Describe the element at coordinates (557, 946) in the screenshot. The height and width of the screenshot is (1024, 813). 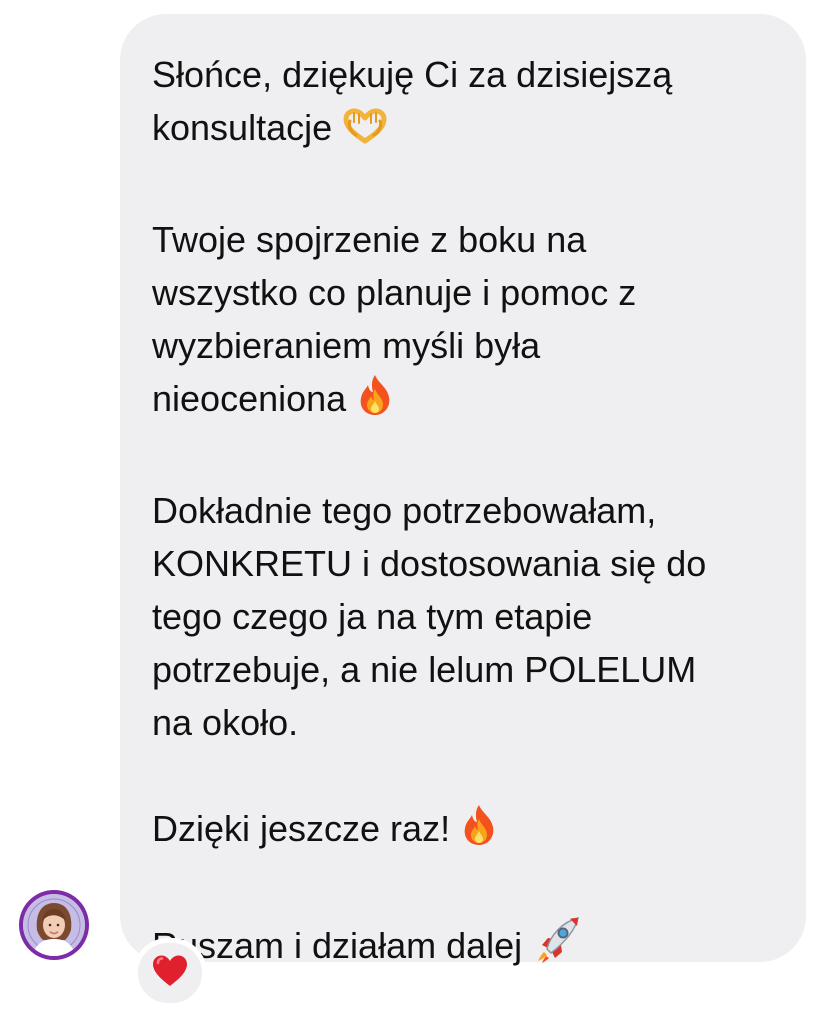
I see `rocket-icon` at that location.